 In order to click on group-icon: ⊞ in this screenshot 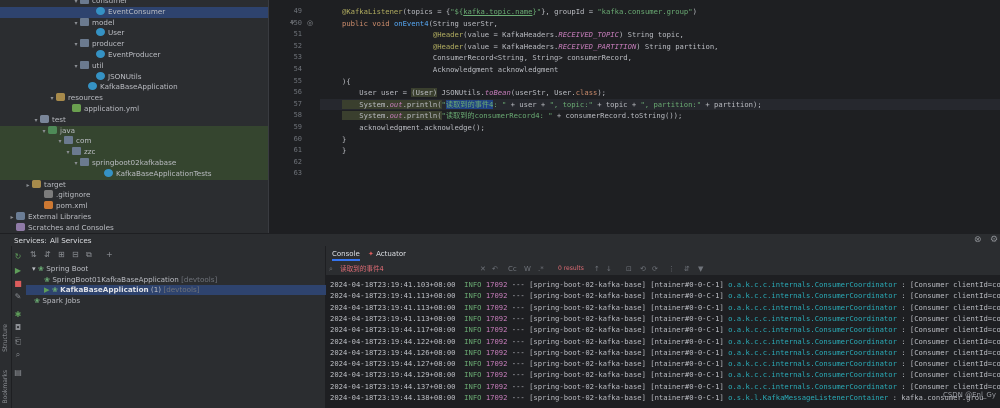, I will do `click(61, 254)`.